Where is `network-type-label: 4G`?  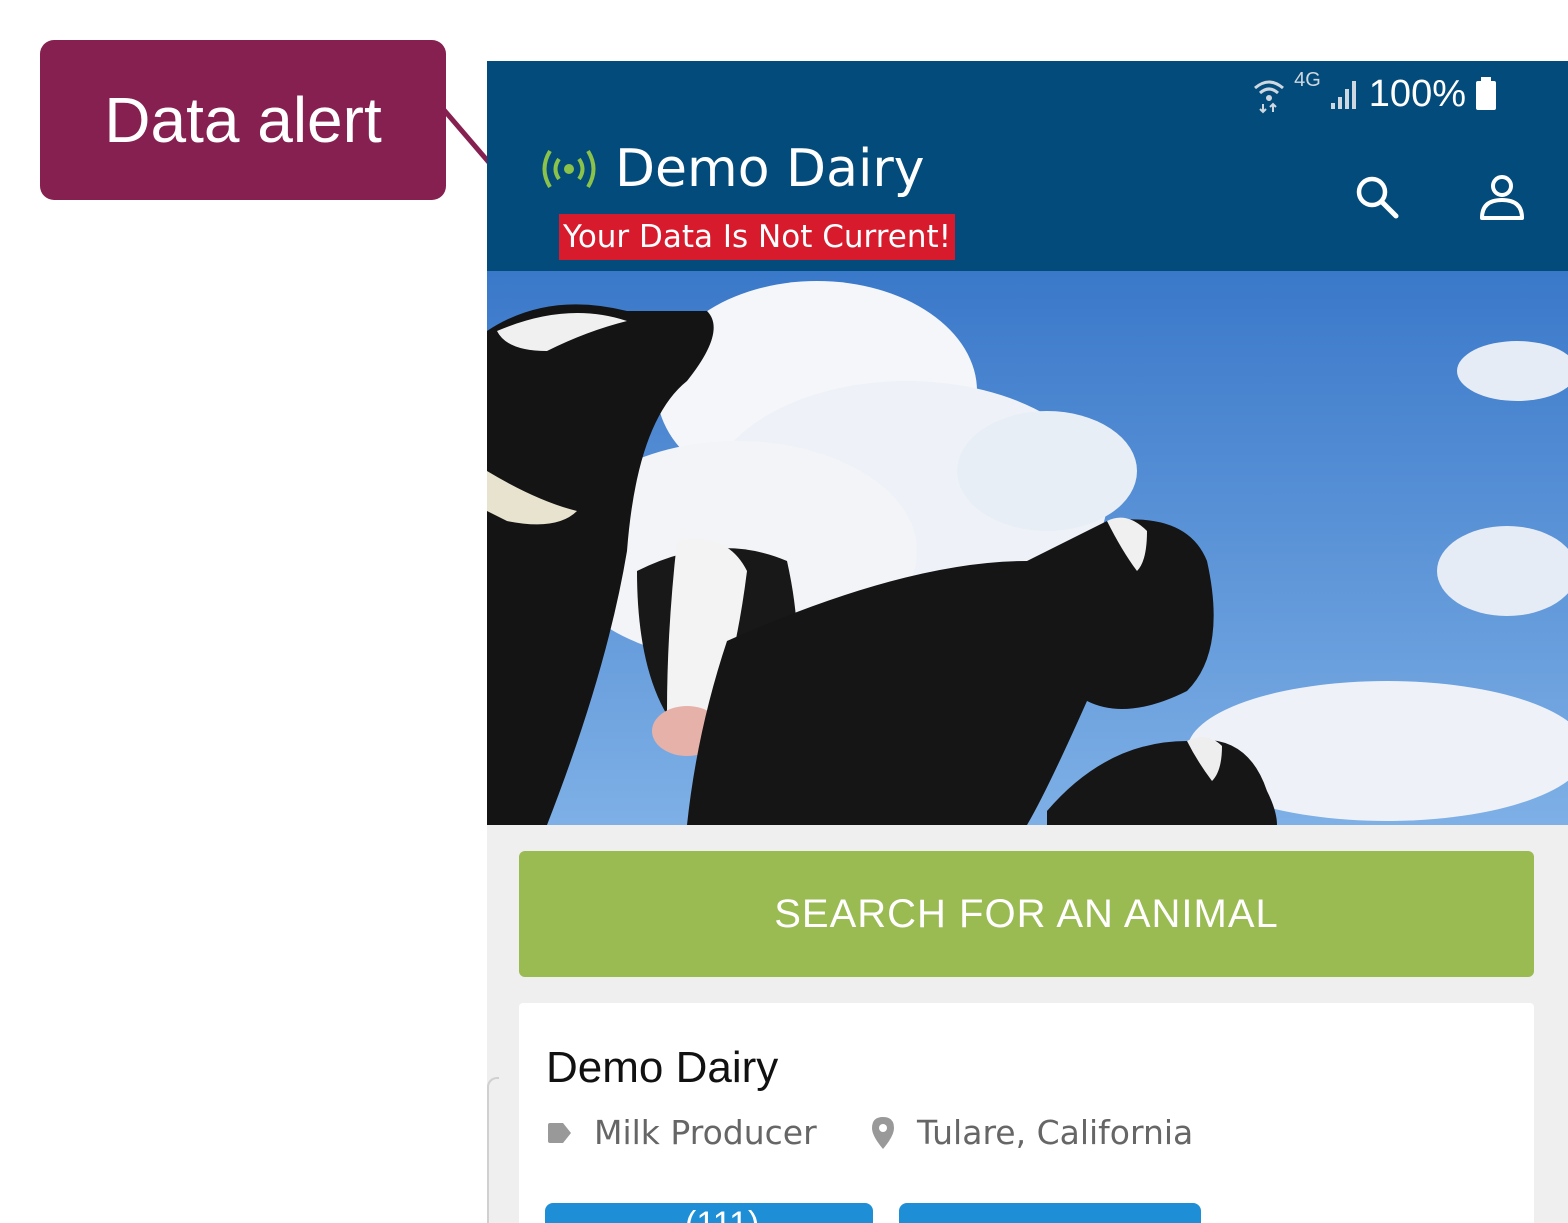 network-type-label: 4G is located at coordinates (1307, 80).